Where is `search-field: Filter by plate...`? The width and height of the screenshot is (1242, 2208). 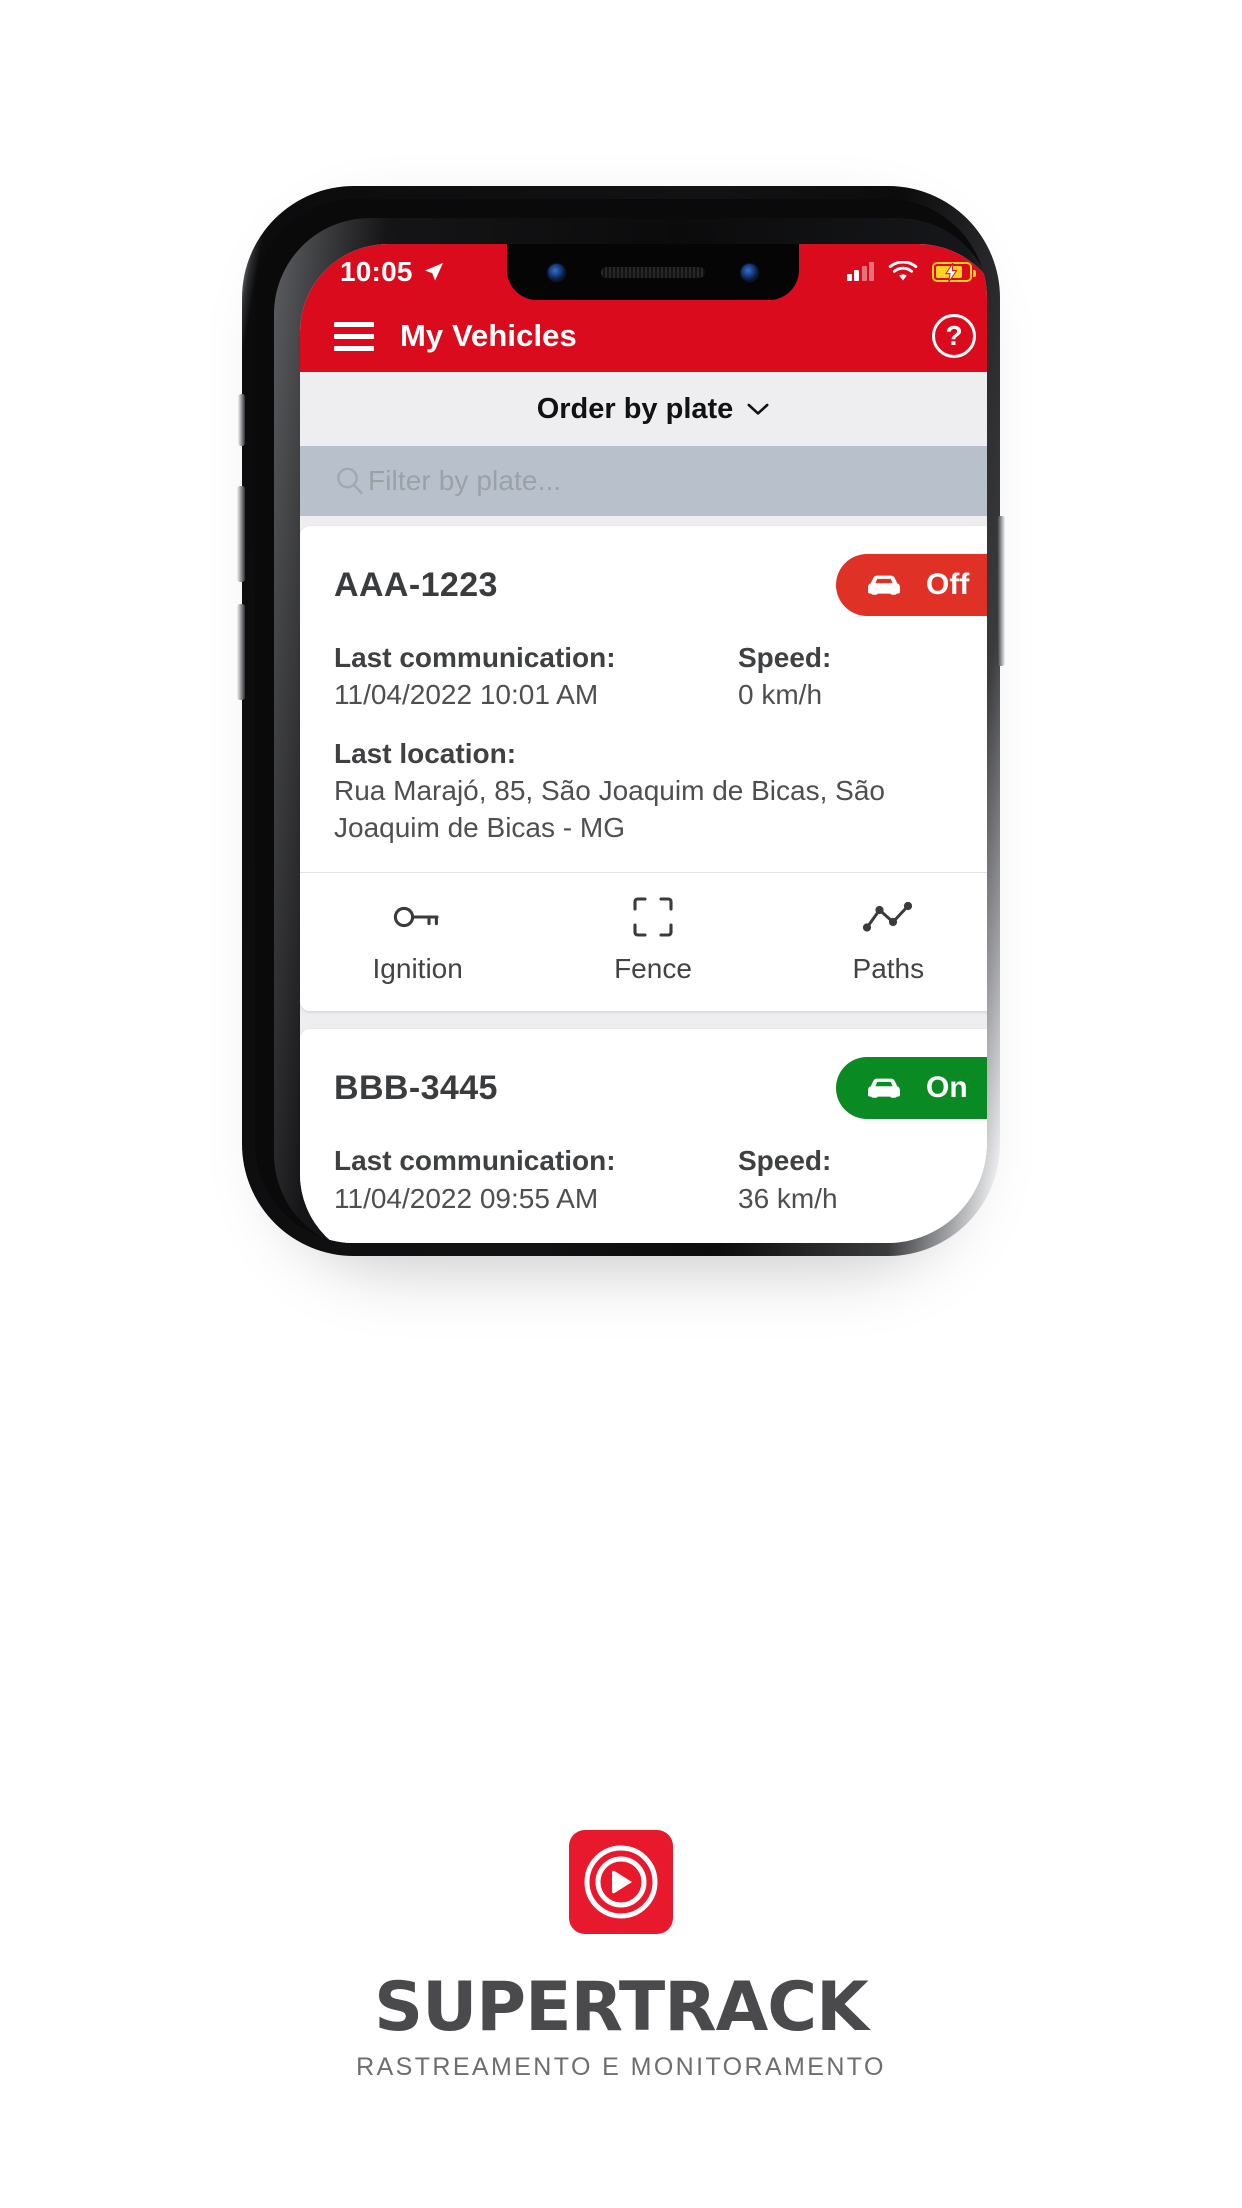
search-field: Filter by plate... is located at coordinates (643, 481).